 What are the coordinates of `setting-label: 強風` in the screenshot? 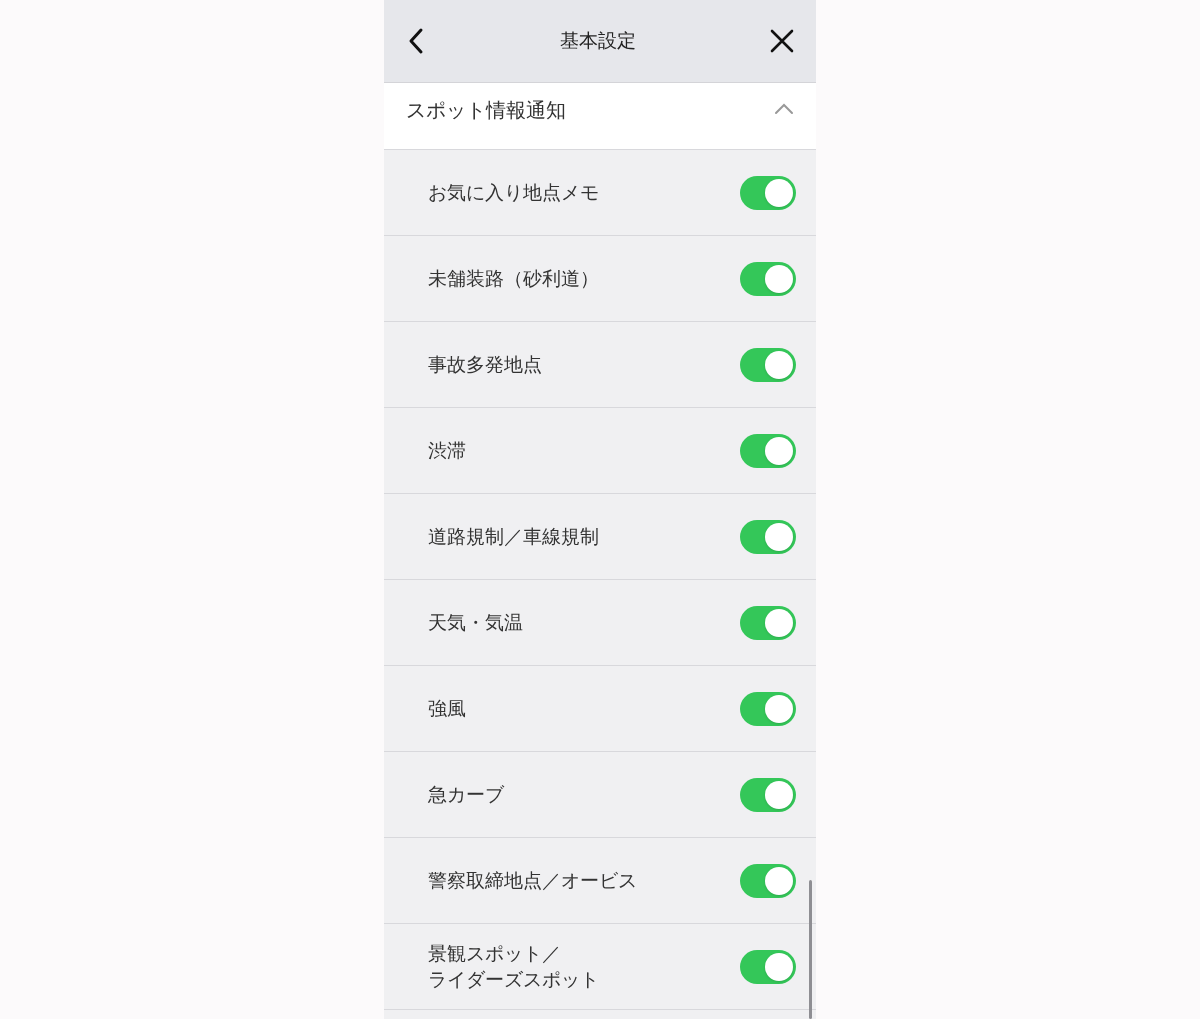 It's located at (447, 708).